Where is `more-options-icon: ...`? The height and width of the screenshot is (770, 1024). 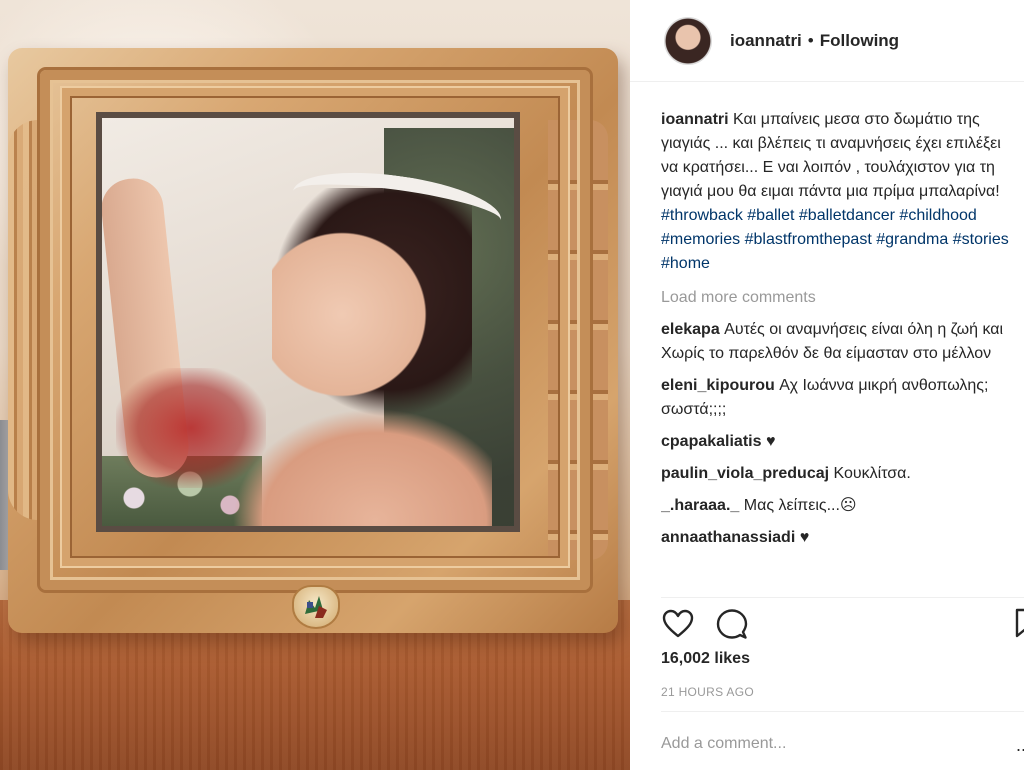 more-options-icon: ... is located at coordinates (1020, 745).